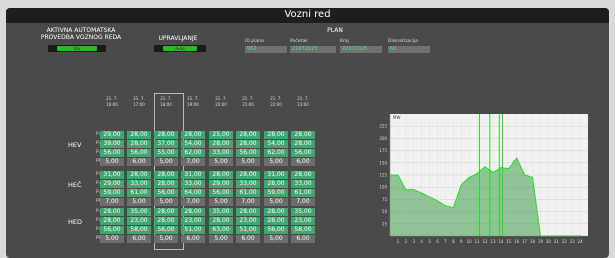  I want to click on table-cell: 39,00, so click(112, 144).